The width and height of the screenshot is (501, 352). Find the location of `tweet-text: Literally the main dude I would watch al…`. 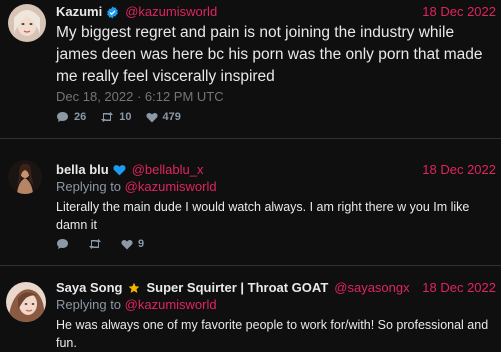

tweet-text: Literally the main dude I would watch al… is located at coordinates (263, 216).